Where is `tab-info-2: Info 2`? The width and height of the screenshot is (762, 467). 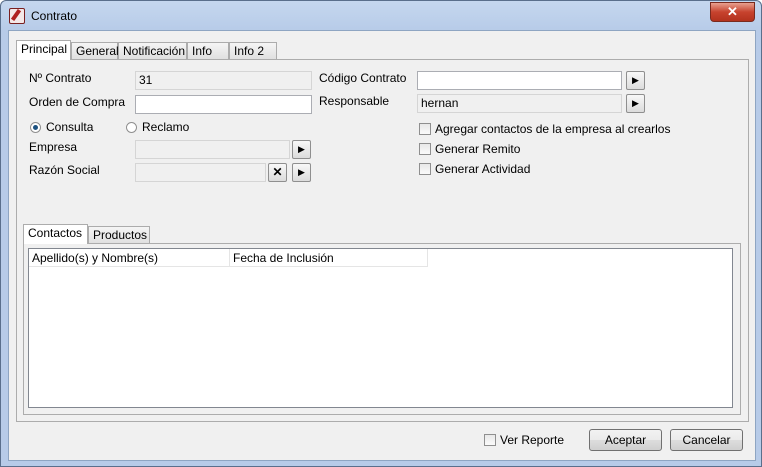 tab-info-2: Info 2 is located at coordinates (253, 50).